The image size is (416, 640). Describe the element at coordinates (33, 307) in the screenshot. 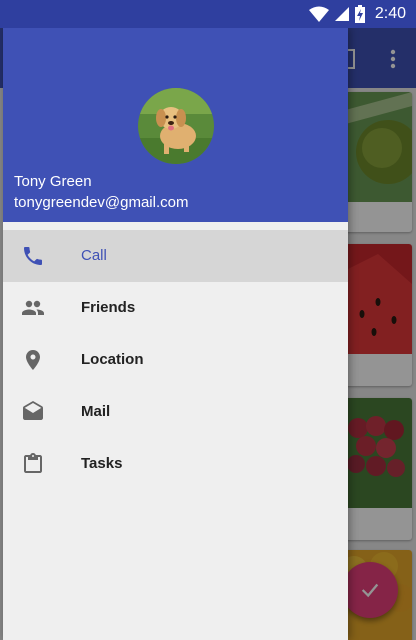

I see `people-icon` at that location.